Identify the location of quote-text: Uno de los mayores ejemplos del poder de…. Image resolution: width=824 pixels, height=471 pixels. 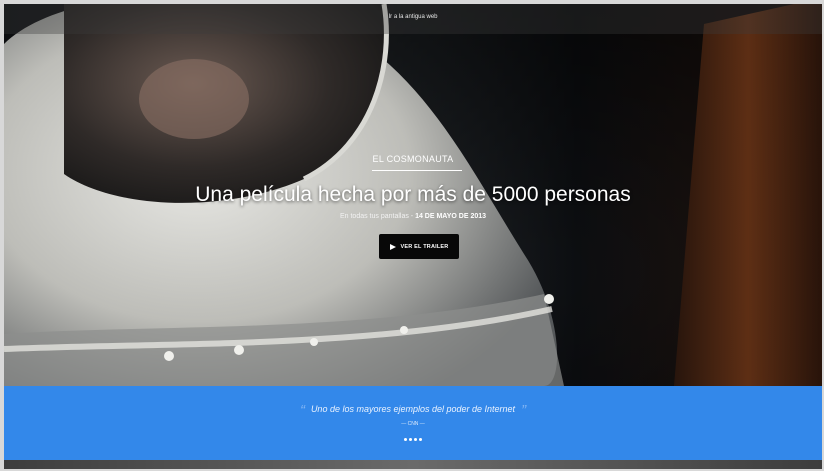
(413, 409).